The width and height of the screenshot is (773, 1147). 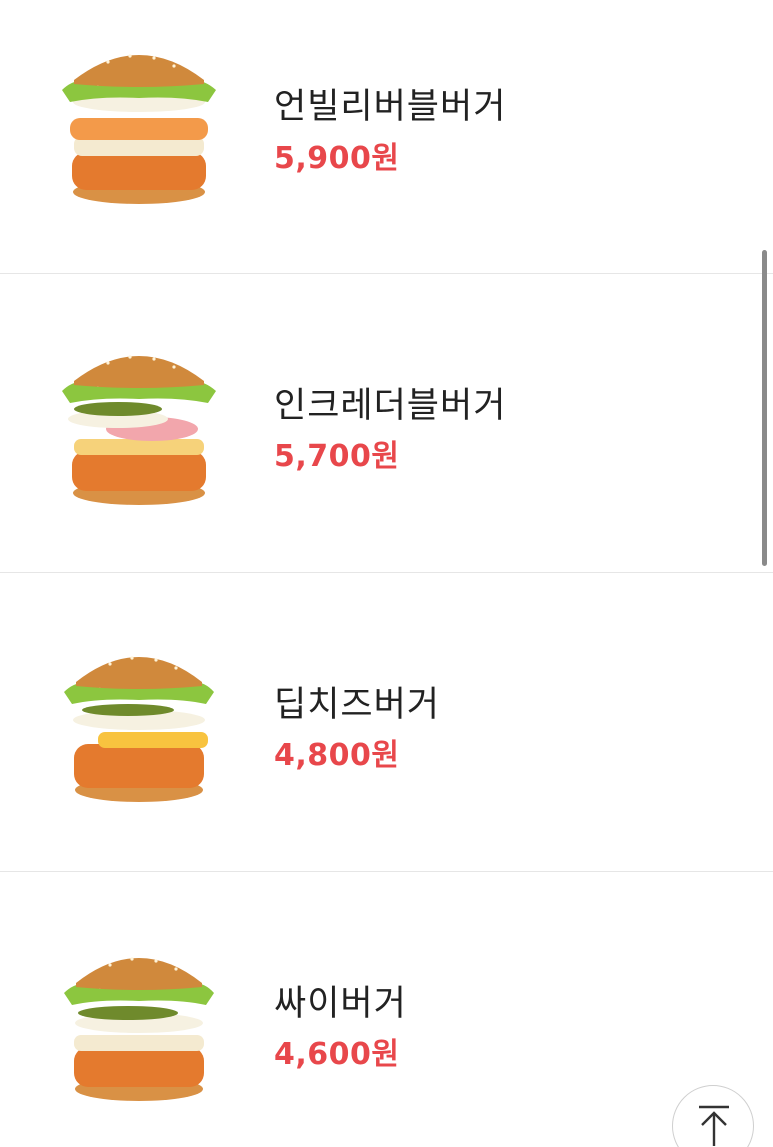 I want to click on menu-item-price: 4,600원, so click(x=337, y=1054).